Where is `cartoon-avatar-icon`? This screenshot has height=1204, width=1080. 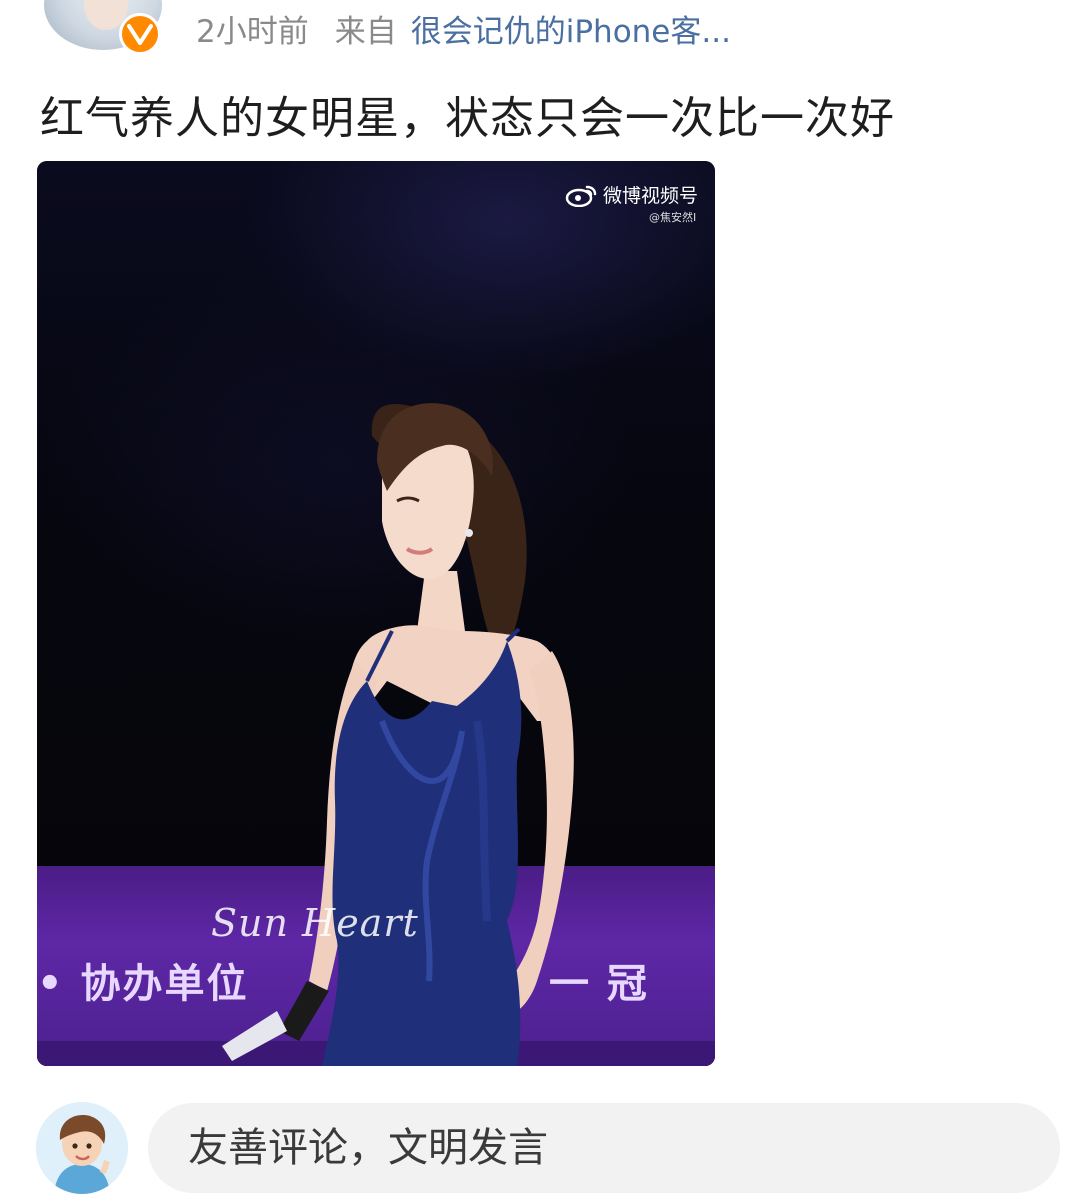 cartoon-avatar-icon is located at coordinates (82, 1148).